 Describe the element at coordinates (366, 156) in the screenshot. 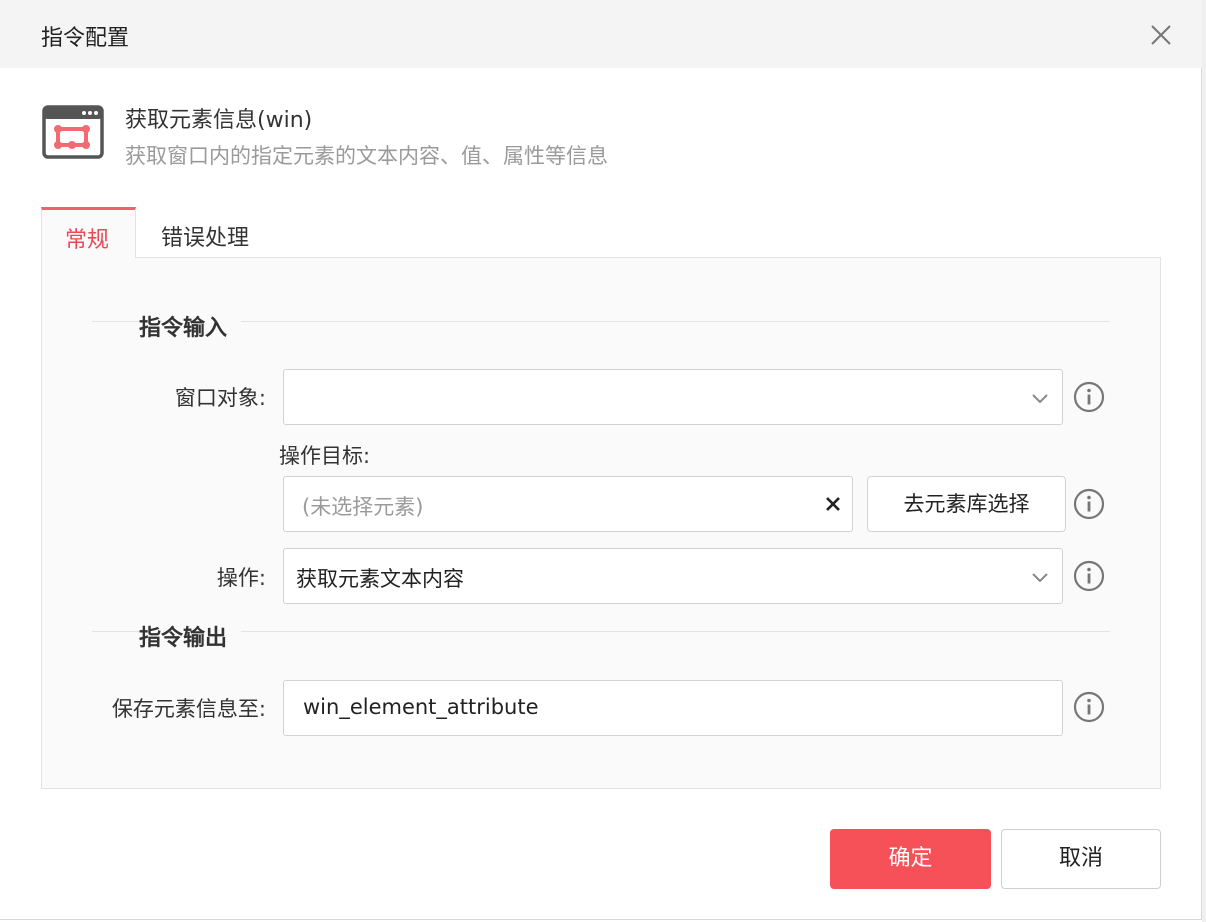

I see `command-description: 获取窗口内的指定元素的文本内容、值、属性等信息` at that location.